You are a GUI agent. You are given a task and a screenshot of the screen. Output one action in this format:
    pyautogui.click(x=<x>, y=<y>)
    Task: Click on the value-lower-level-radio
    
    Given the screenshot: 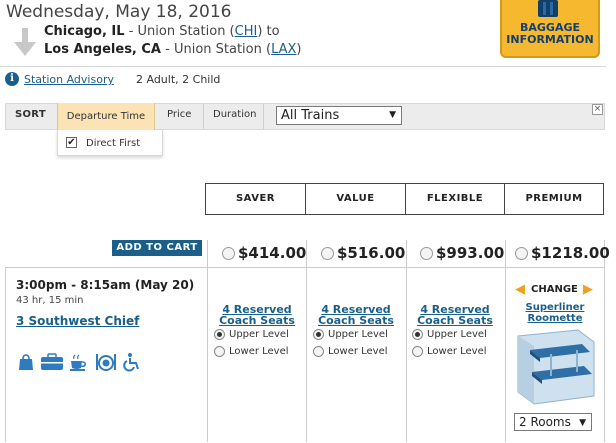 What is the action you would take?
    pyautogui.click(x=318, y=351)
    